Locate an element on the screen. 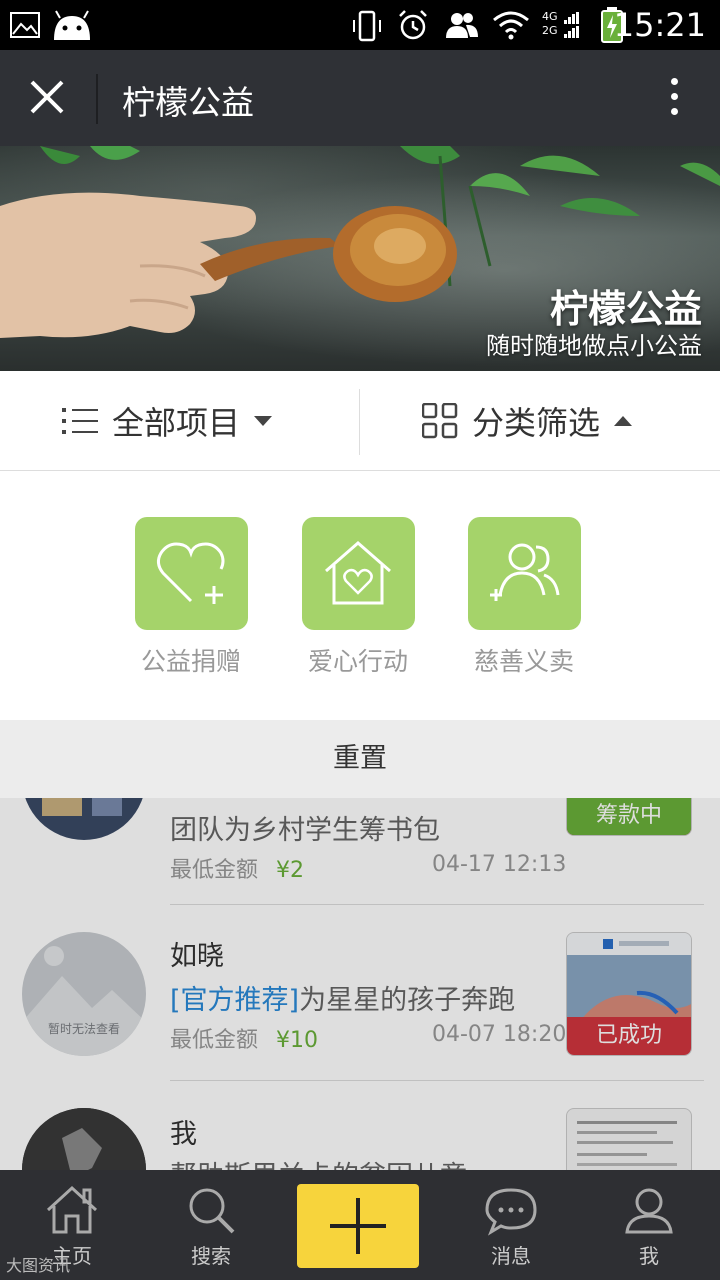  banner-title: 柠檬公益 is located at coordinates (625, 309).